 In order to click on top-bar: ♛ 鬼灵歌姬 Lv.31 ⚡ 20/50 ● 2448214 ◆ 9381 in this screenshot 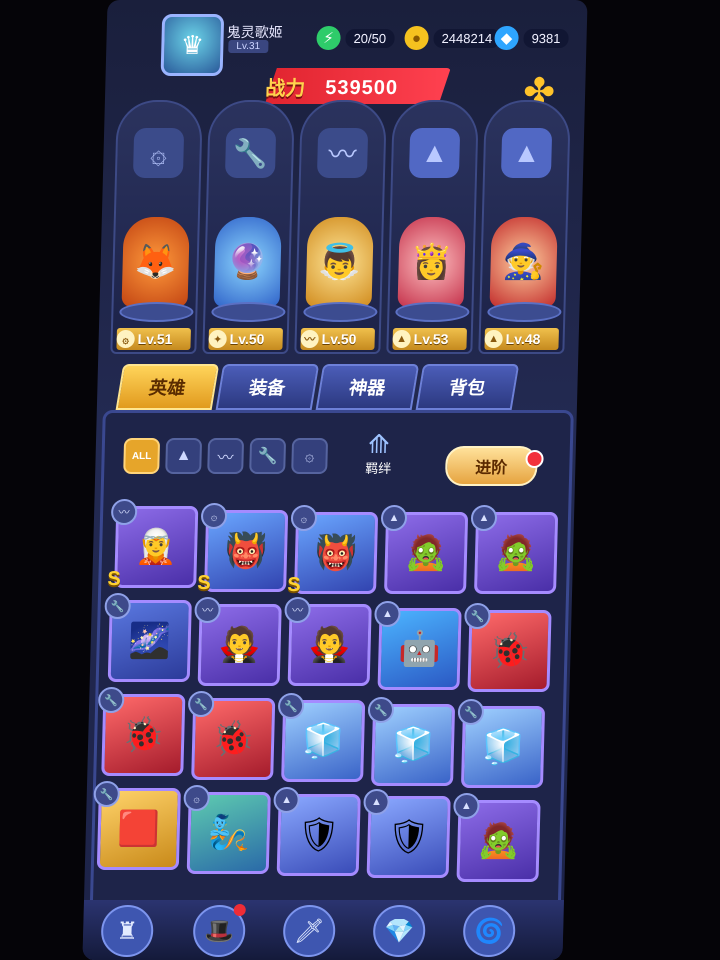, I will do `click(347, 38)`.